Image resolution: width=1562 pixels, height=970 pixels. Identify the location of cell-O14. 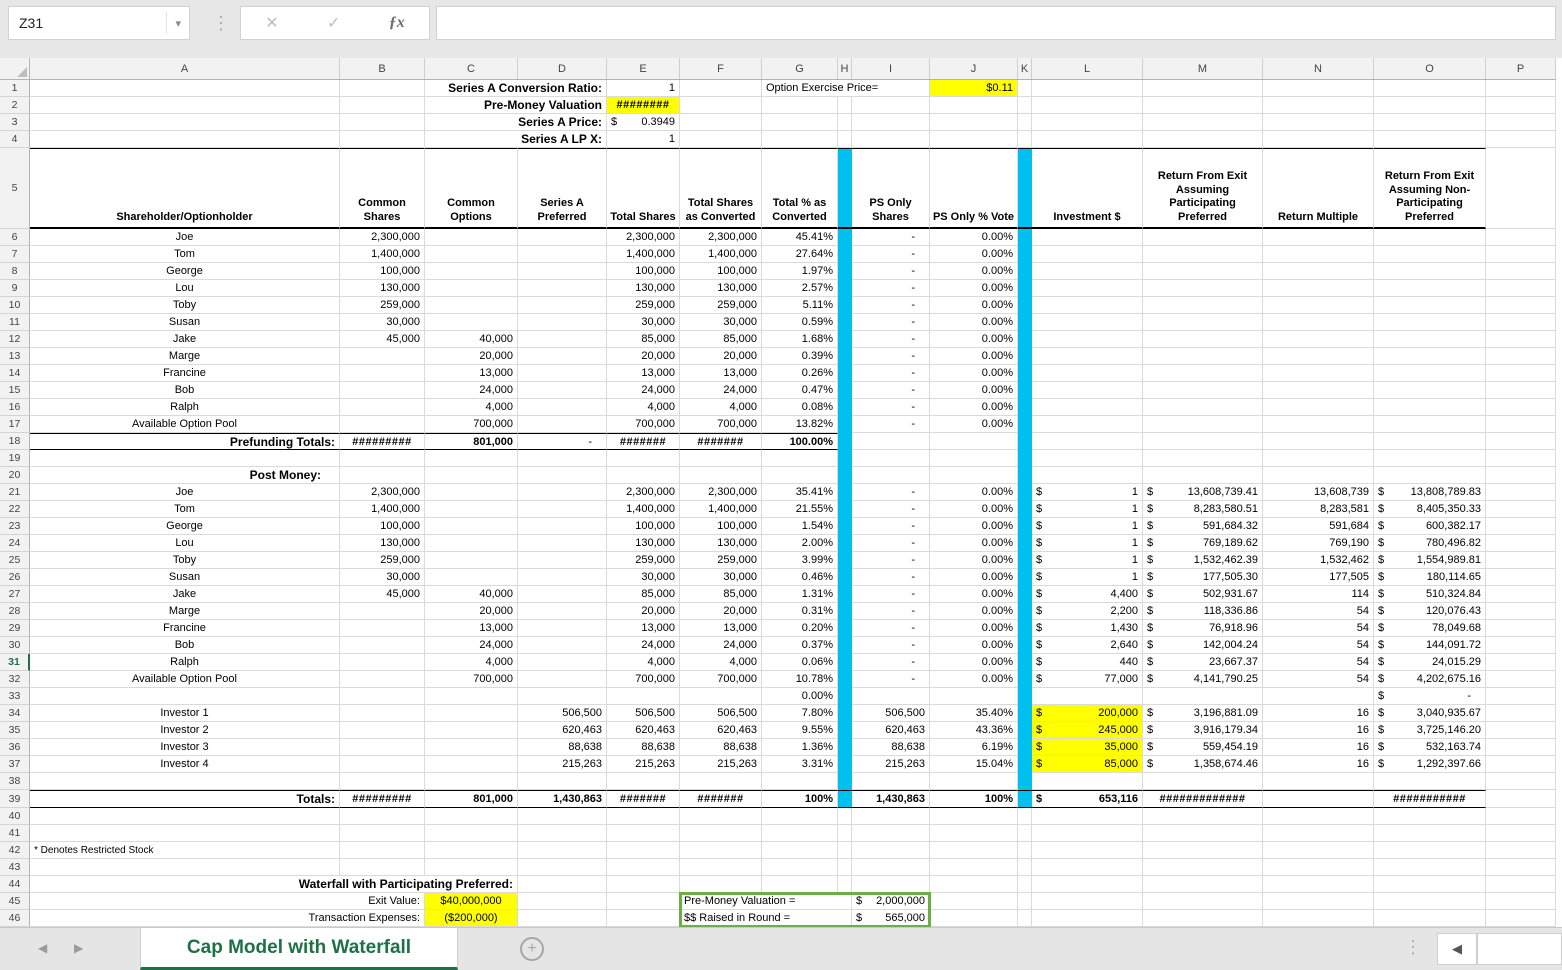
(1430, 373).